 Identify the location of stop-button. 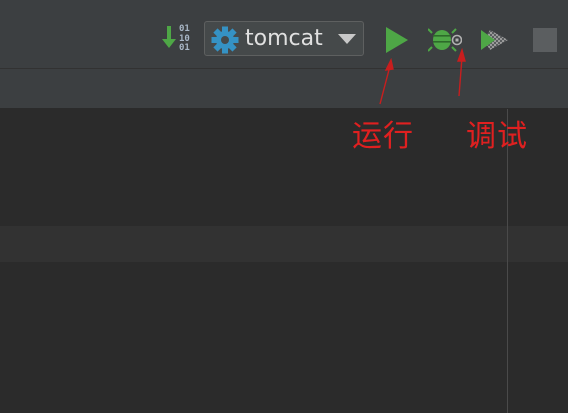
(545, 40).